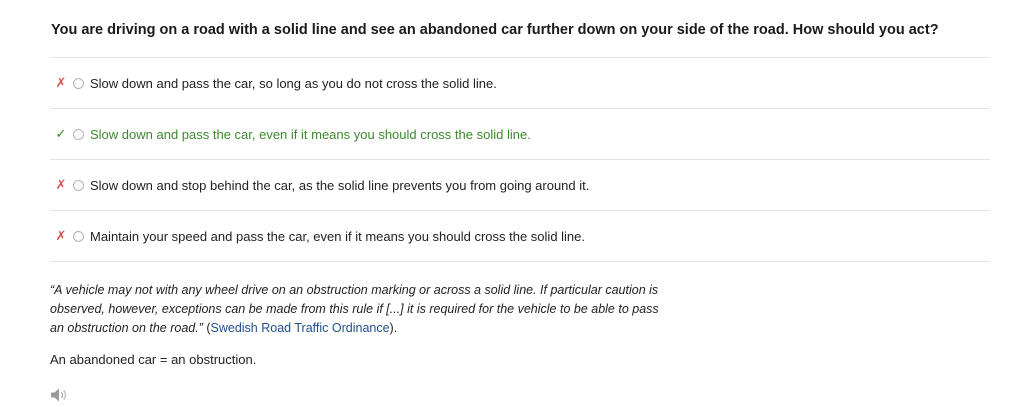 This screenshot has height=407, width=1017. What do you see at coordinates (393, 328) in the screenshot?
I see `source-close: ).` at bounding box center [393, 328].